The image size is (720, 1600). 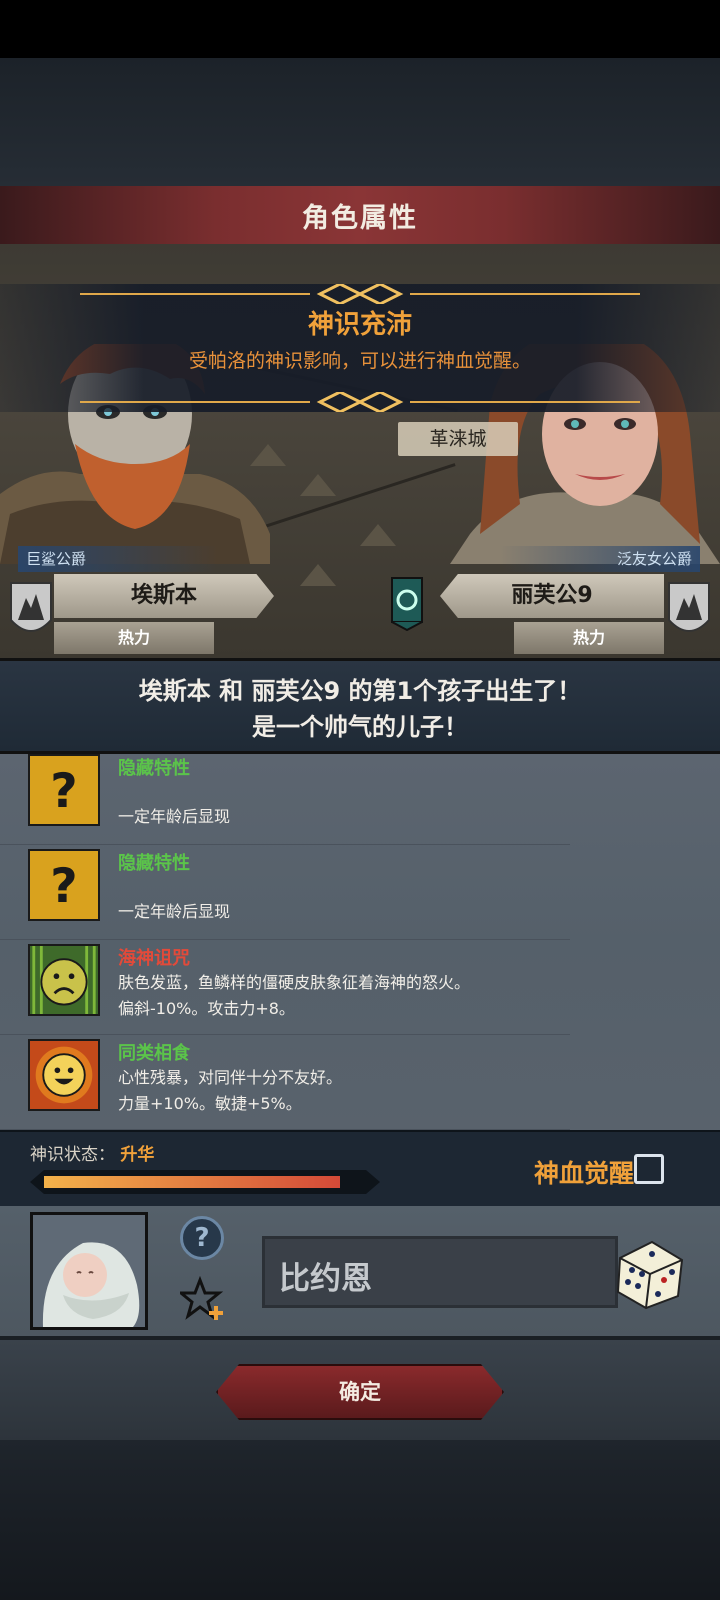 What do you see at coordinates (230, 1077) in the screenshot?
I see `trait-desc: 心性残暴，对同伴十分不友好。` at bounding box center [230, 1077].